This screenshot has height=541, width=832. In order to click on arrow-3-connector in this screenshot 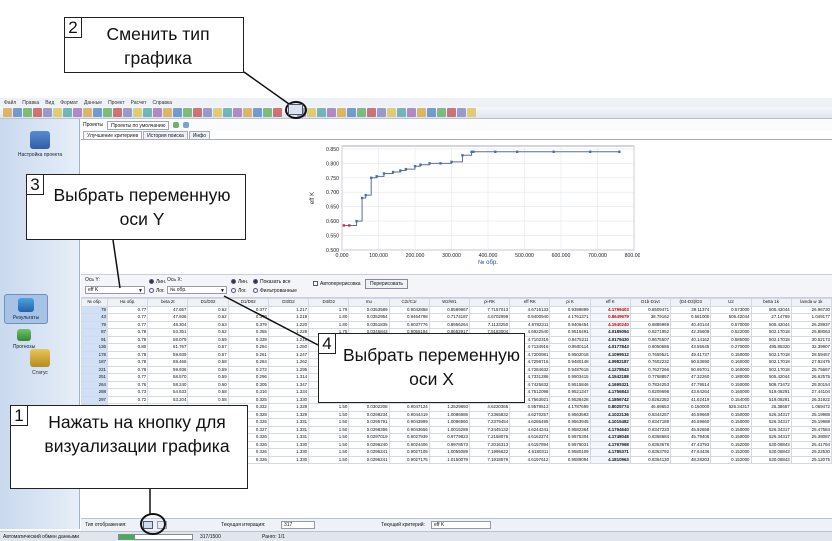, I will do `click(116, 264)`.